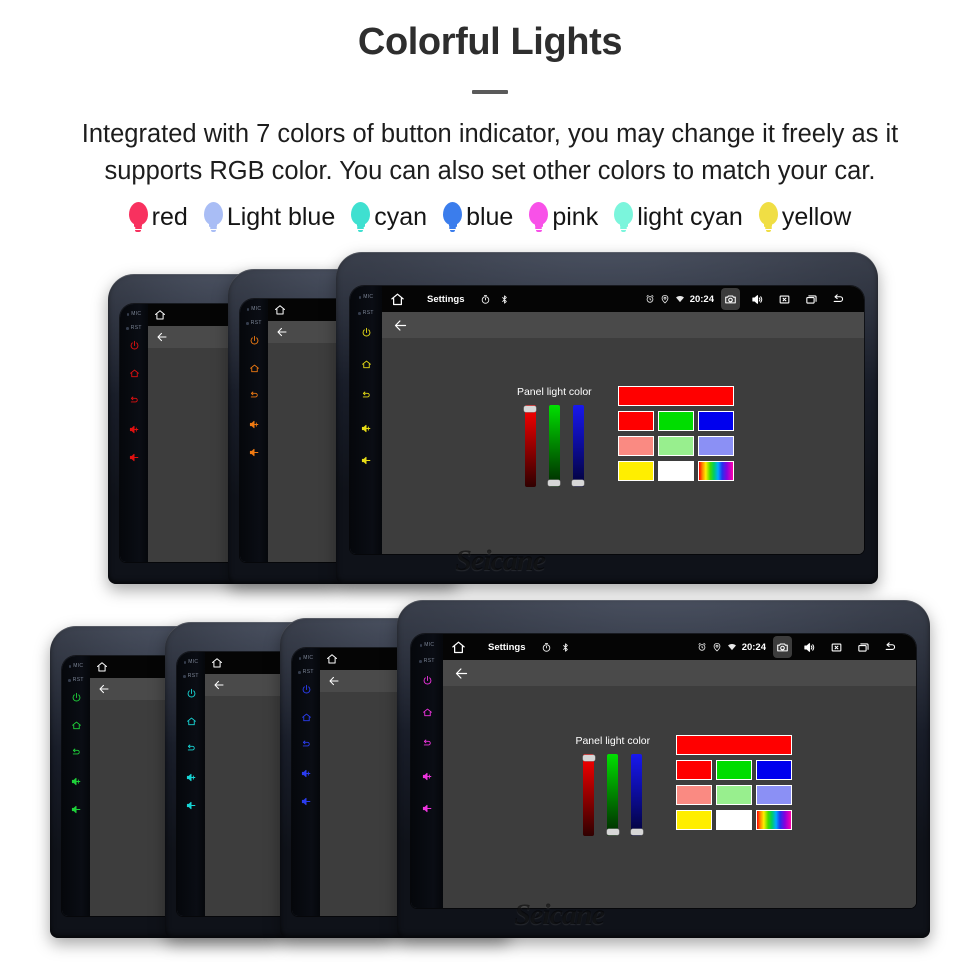 The height and width of the screenshot is (972, 980). I want to click on slider-green, so click(612, 794).